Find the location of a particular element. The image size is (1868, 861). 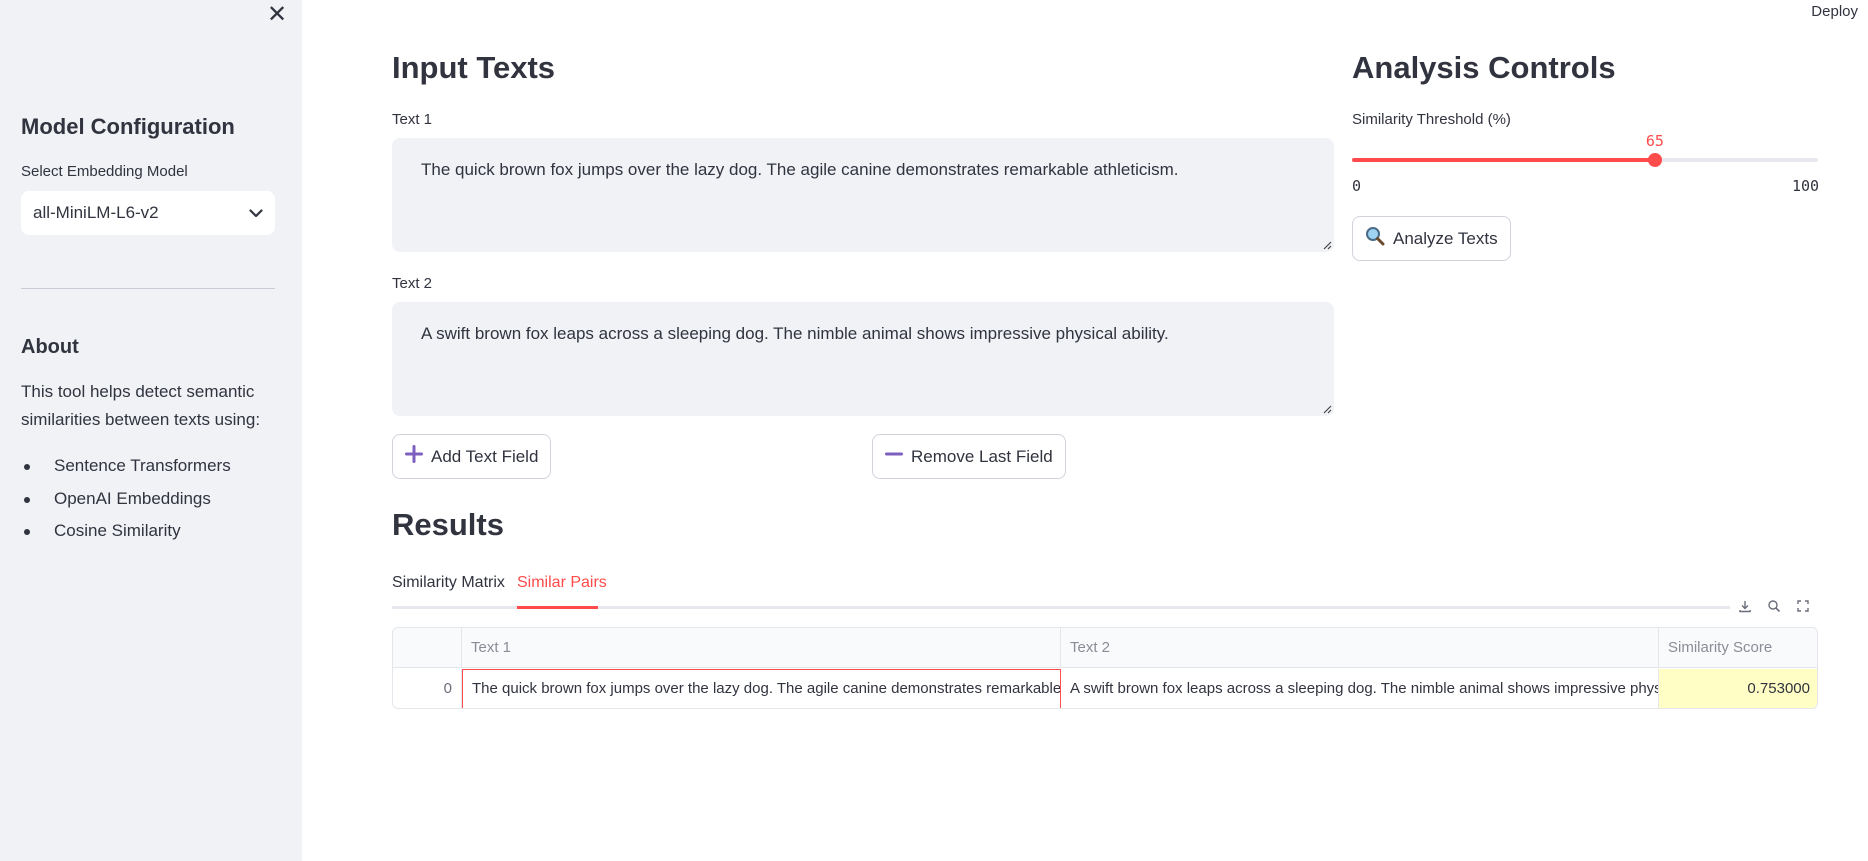

about-heading: About is located at coordinates (50, 347).